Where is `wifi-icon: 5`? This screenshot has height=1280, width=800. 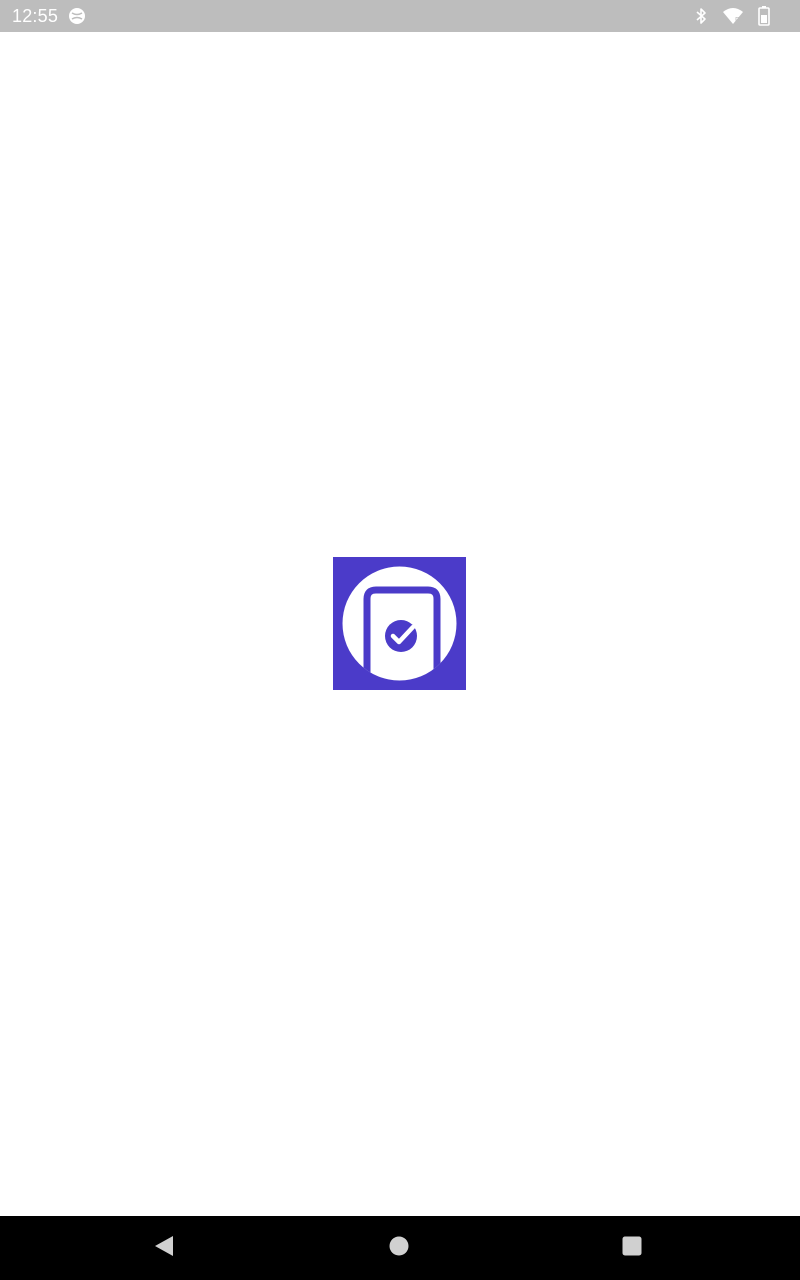 wifi-icon: 5 is located at coordinates (733, 16).